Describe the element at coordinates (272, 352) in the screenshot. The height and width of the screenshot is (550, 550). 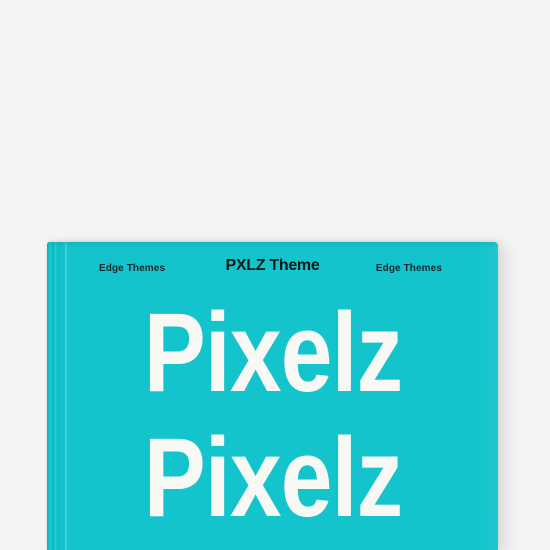
I see `book-title-line-1: Pixelz` at that location.